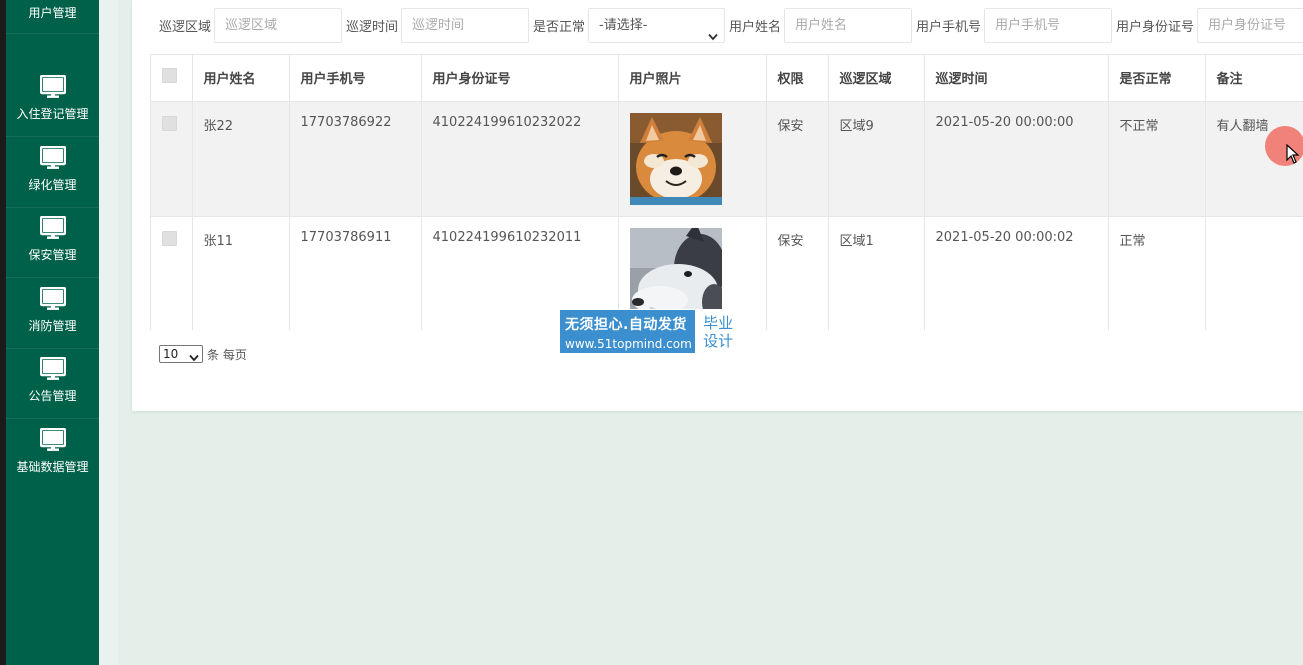  I want to click on page-size-value: 10, so click(171, 354).